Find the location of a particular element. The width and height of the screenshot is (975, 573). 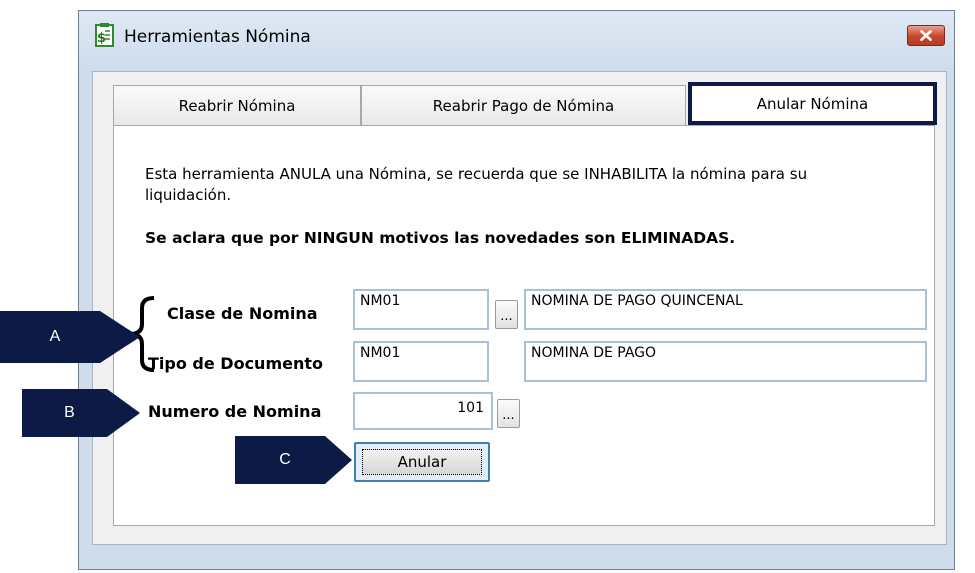

callout-b-label: B is located at coordinates (69, 412).